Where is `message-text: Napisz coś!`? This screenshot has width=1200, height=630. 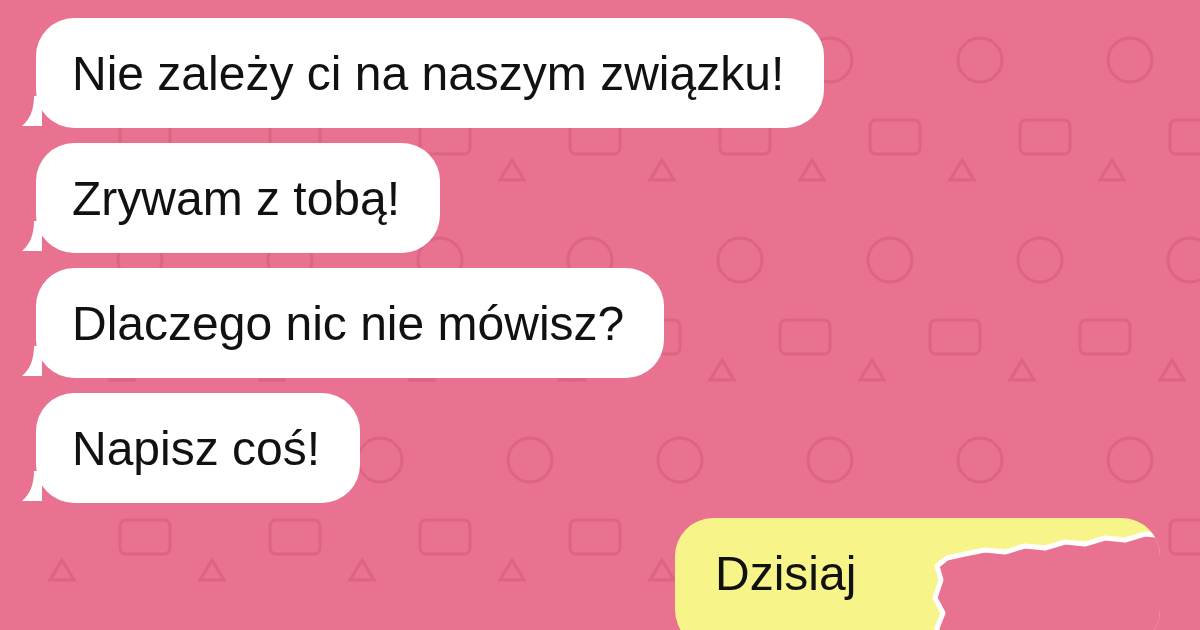
message-text: Napisz coś! is located at coordinates (196, 448).